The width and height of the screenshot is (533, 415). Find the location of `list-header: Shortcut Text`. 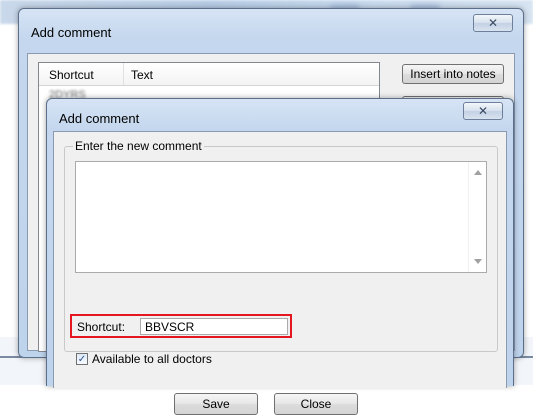

list-header: Shortcut Text is located at coordinates (209, 74).